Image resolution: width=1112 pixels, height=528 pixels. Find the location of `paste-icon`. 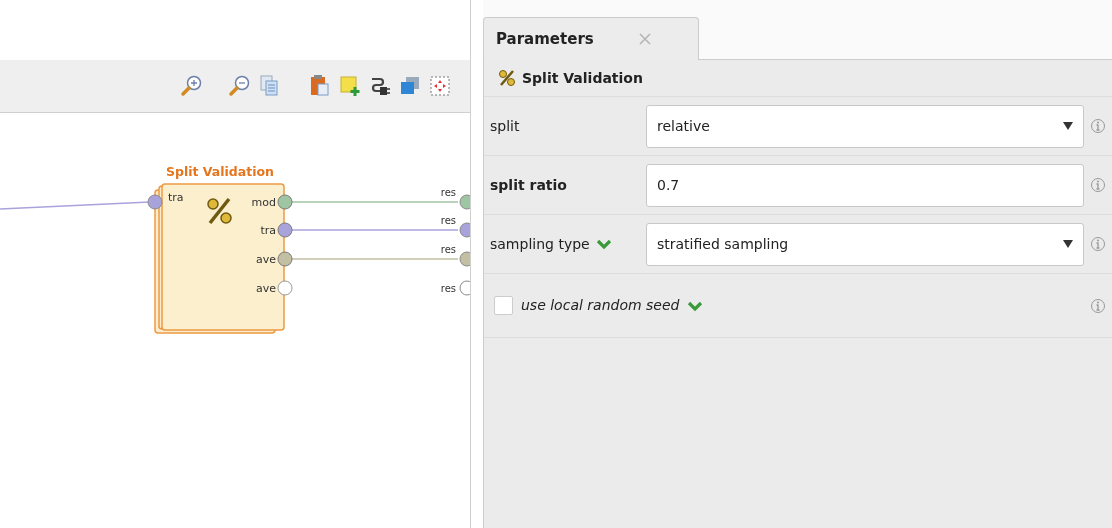

paste-icon is located at coordinates (320, 86).